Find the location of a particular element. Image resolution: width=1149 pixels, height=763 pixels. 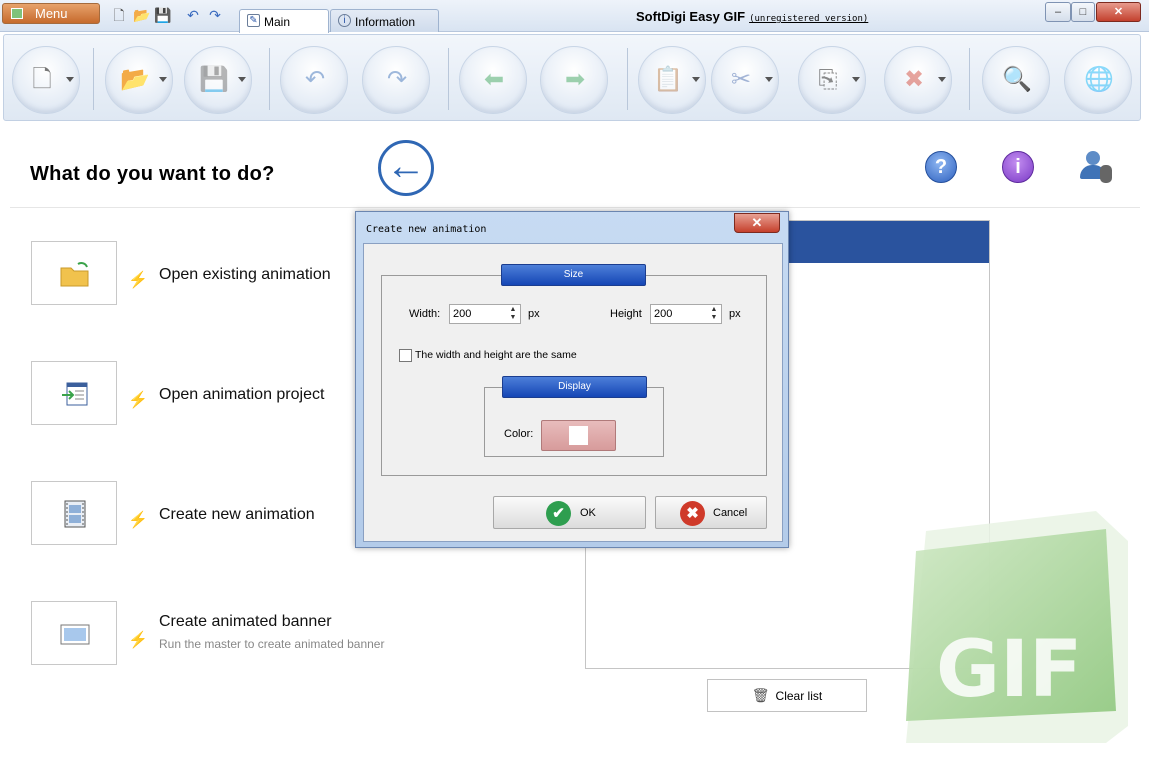

paste-icon: 📋 is located at coordinates (668, 79).